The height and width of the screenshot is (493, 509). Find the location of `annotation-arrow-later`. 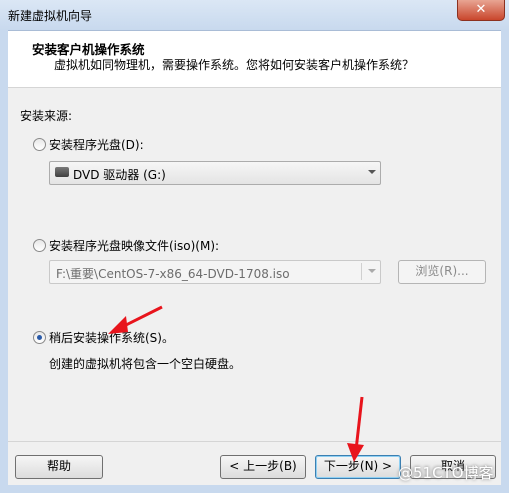

annotation-arrow-later is located at coordinates (135, 319).